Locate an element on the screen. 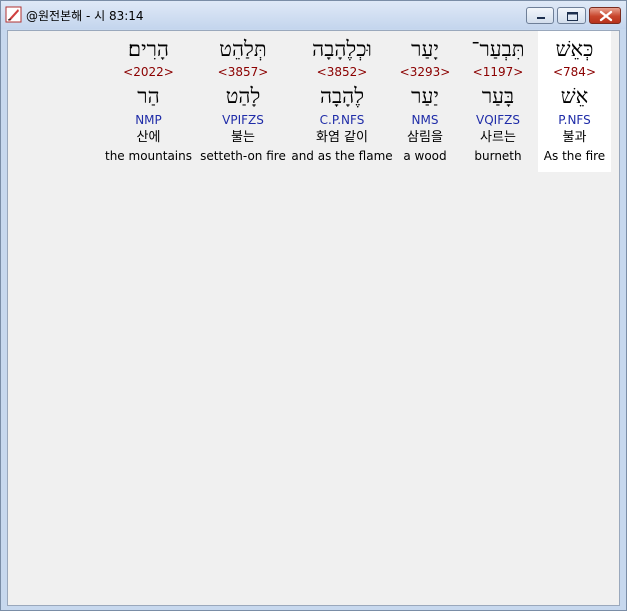 This screenshot has width=627, height=611. hebrew-word: תְּלַהֵט is located at coordinates (243, 49).